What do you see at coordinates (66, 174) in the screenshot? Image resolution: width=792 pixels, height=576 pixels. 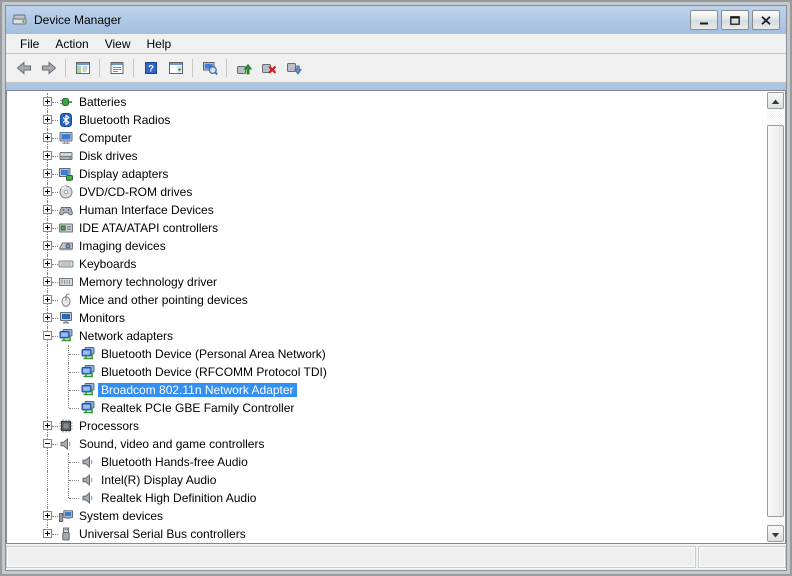 I see `display-adapter-icon` at bounding box center [66, 174].